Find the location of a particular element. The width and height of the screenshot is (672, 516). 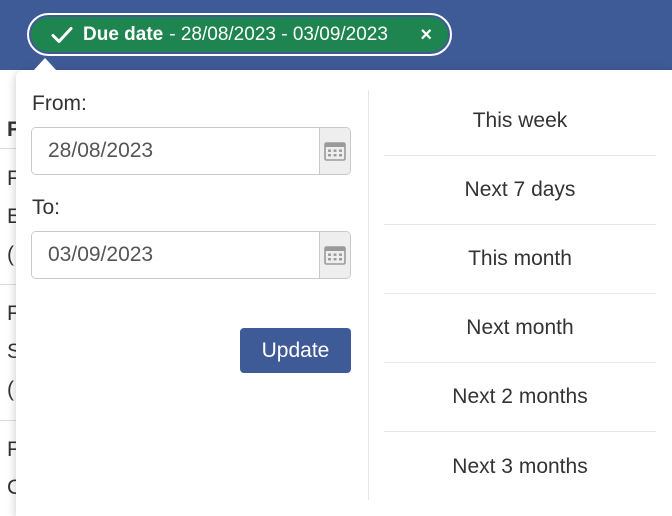

to-date-group is located at coordinates (191, 255).